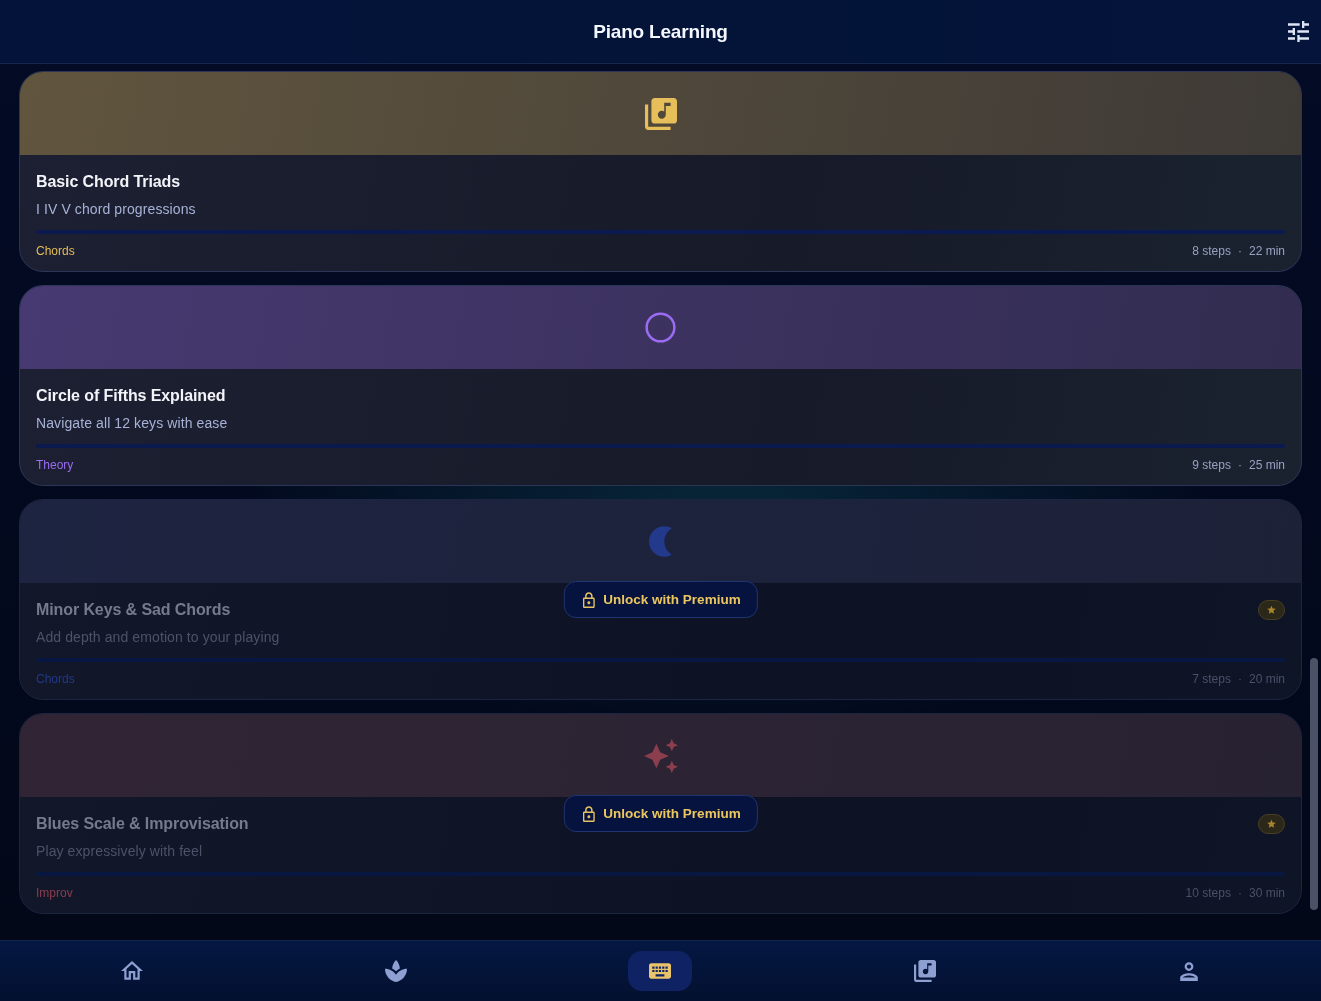 Image resolution: width=1321 pixels, height=1001 pixels. Describe the element at coordinates (1266, 893) in the screenshot. I see `duration-text: 30 min` at that location.